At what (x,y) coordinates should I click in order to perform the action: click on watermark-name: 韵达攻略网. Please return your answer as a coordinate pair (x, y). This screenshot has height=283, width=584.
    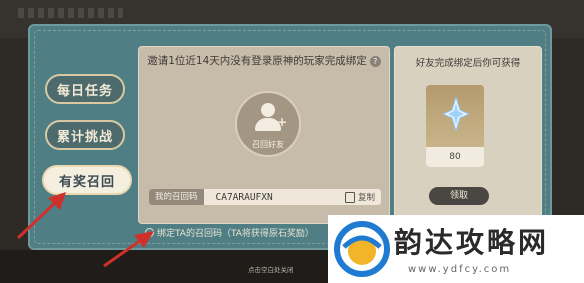
    Looking at the image, I should click on (472, 242).